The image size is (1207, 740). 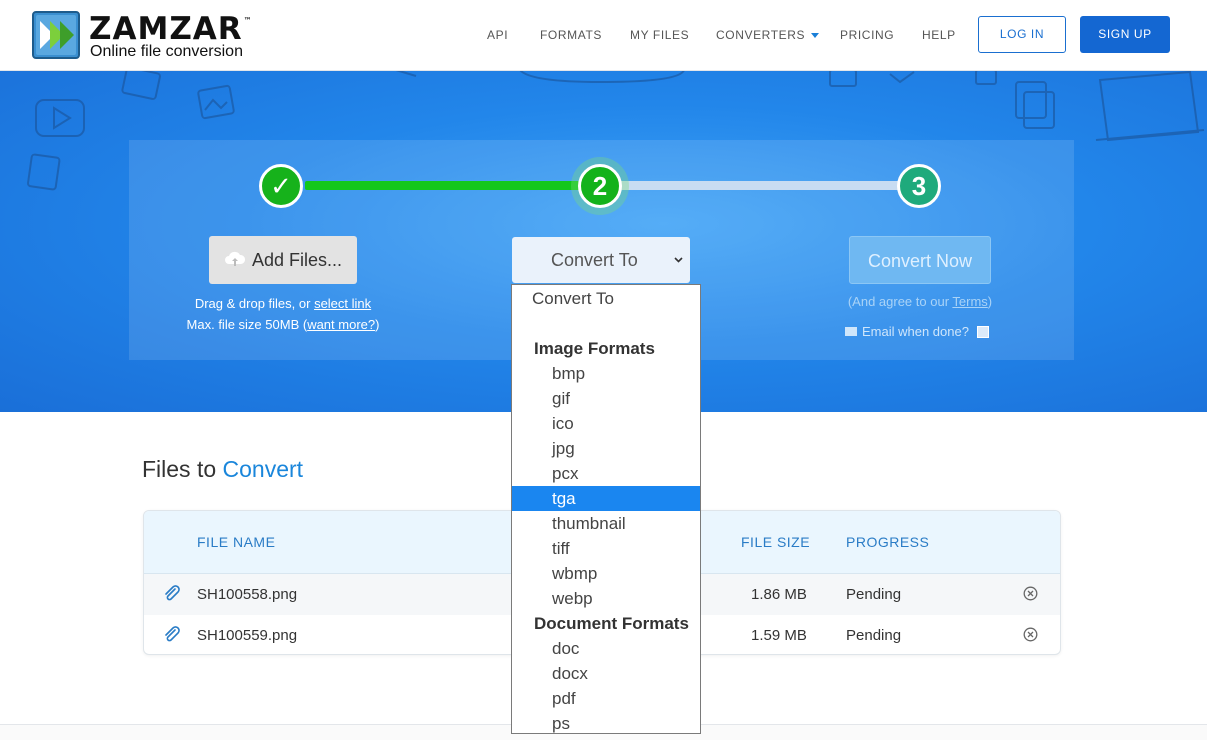 What do you see at coordinates (247, 324) in the screenshot?
I see `max-size-text: Max. file size 50MB (` at bounding box center [247, 324].